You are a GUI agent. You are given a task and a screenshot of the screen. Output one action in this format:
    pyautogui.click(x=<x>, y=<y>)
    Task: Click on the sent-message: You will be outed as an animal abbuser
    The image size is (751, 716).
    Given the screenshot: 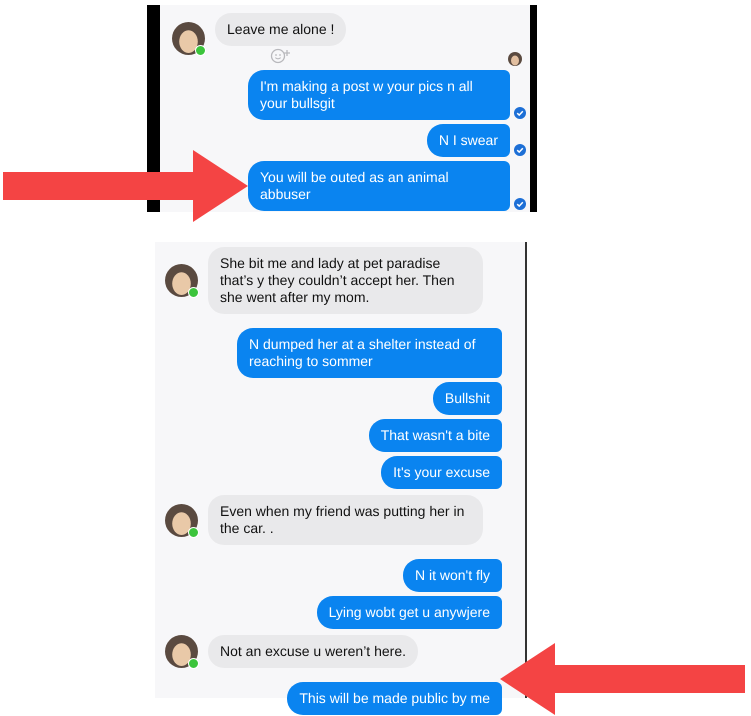 What is the action you would take?
    pyautogui.click(x=379, y=186)
    